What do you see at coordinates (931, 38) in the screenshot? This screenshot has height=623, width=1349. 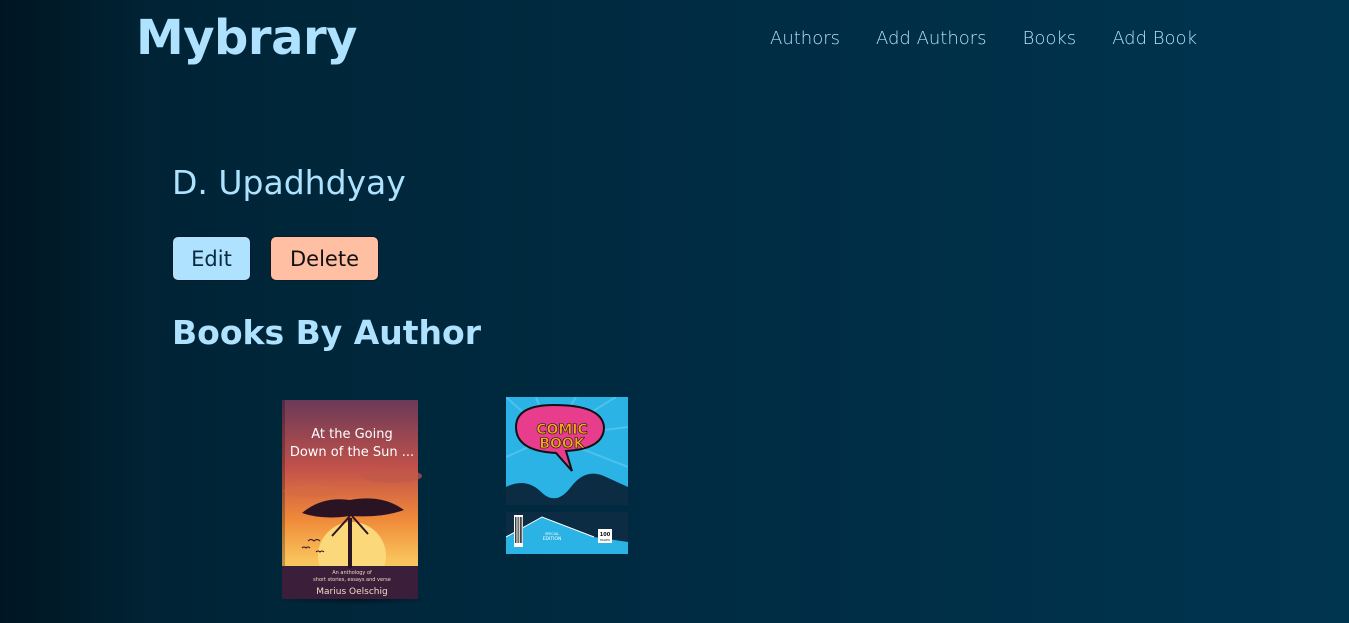 I see `nav-add-authors: Add Authors` at bounding box center [931, 38].